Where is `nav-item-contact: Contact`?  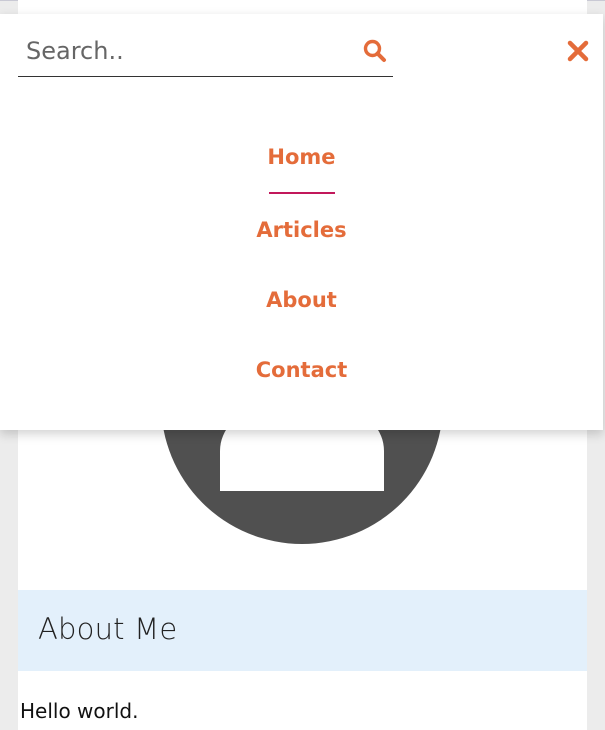 nav-item-contact: Contact is located at coordinates (301, 370).